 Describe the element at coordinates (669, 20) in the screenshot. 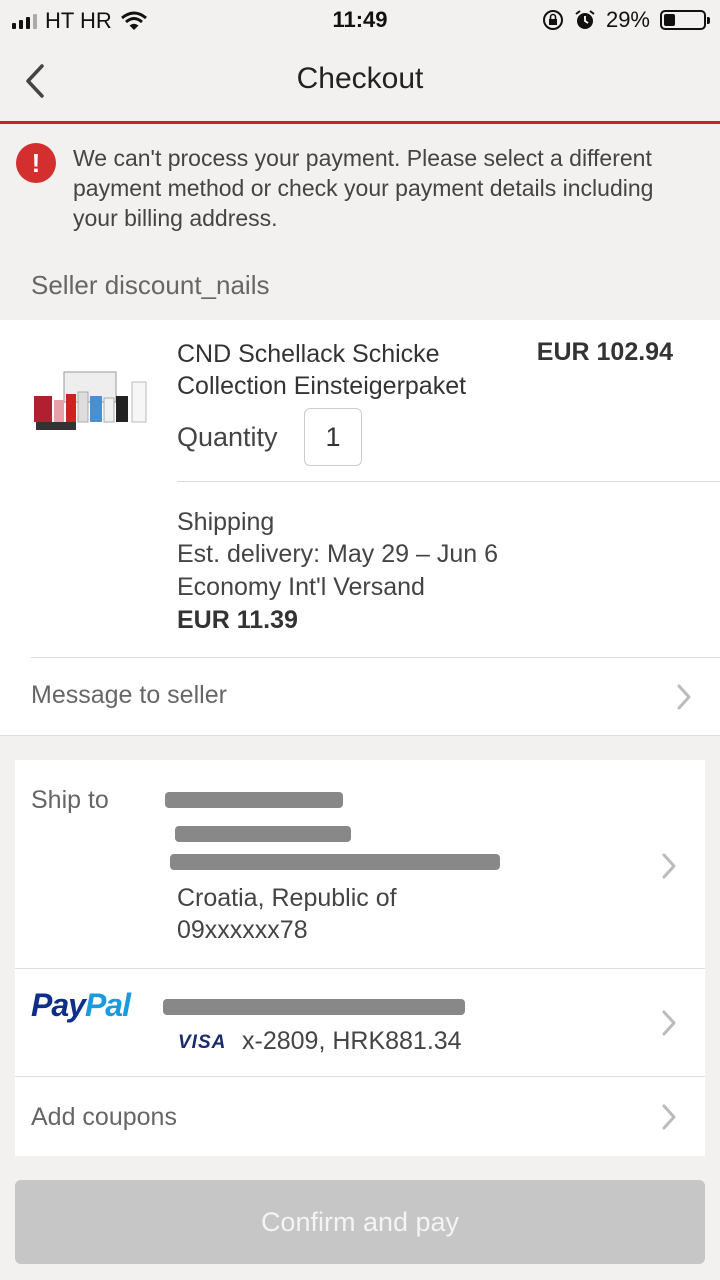

I see `battery-fill` at that location.